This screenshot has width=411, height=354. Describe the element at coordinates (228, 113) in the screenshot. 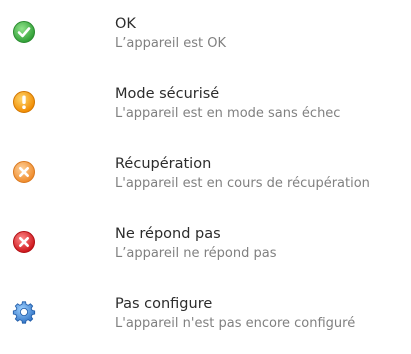

I see `status-description: L'appareil est en mode sans échec` at that location.